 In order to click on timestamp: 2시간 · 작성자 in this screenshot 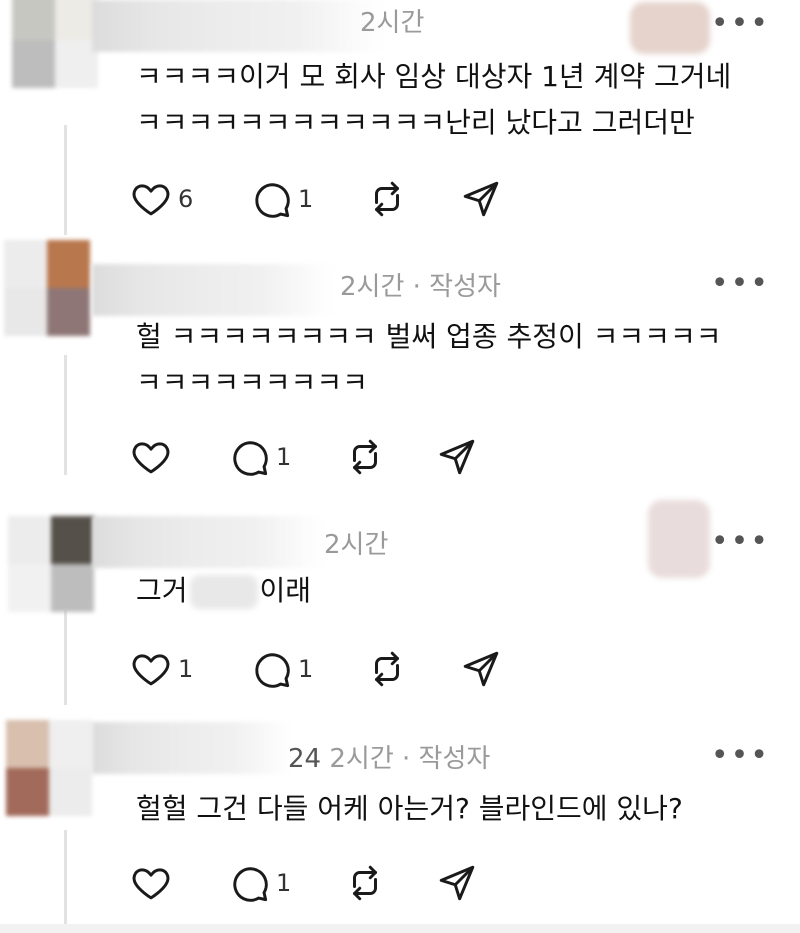, I will do `click(420, 287)`.